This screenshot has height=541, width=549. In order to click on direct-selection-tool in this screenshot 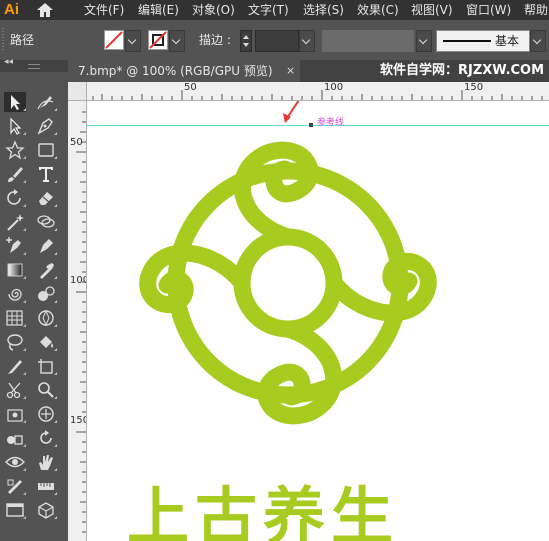, I will do `click(15, 126)`.